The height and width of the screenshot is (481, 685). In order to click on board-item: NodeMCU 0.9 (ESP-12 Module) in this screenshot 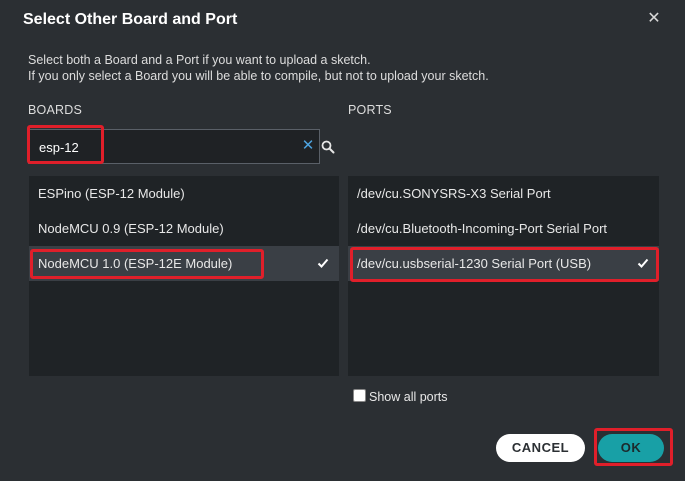, I will do `click(184, 228)`.